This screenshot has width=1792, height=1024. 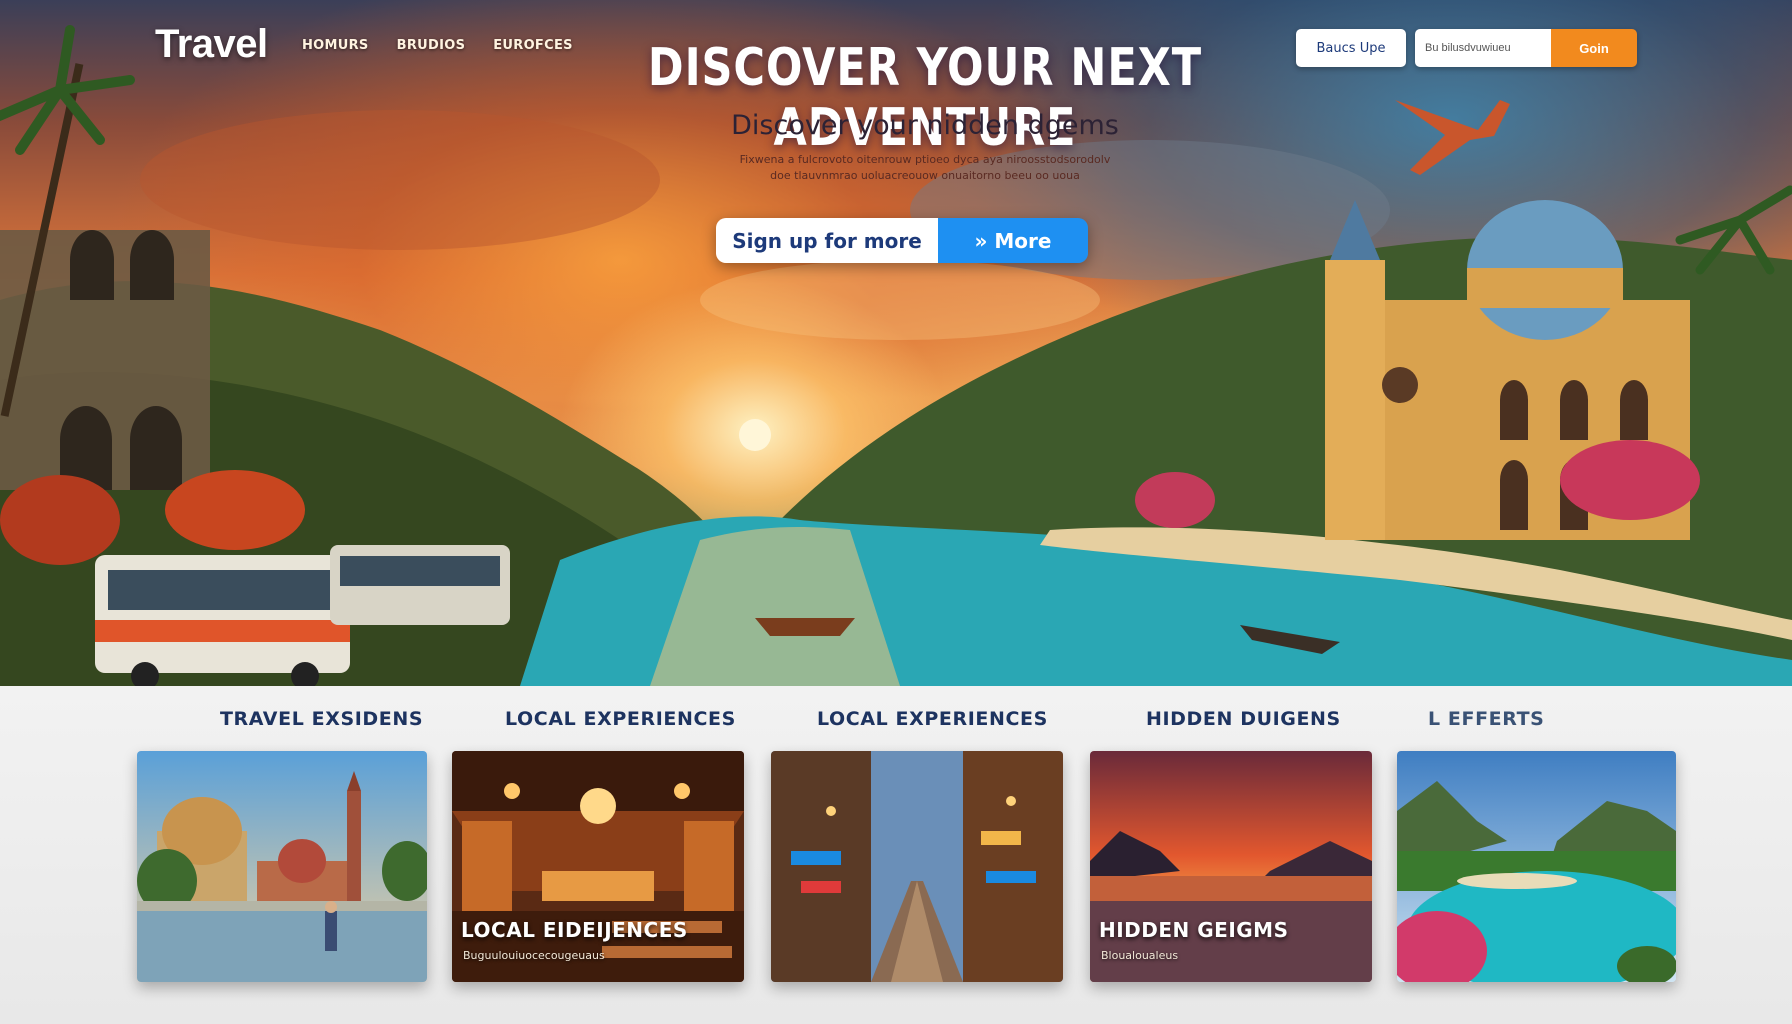 What do you see at coordinates (1486, 719) in the screenshot?
I see `category-label-efferts: L EFFERTS` at bounding box center [1486, 719].